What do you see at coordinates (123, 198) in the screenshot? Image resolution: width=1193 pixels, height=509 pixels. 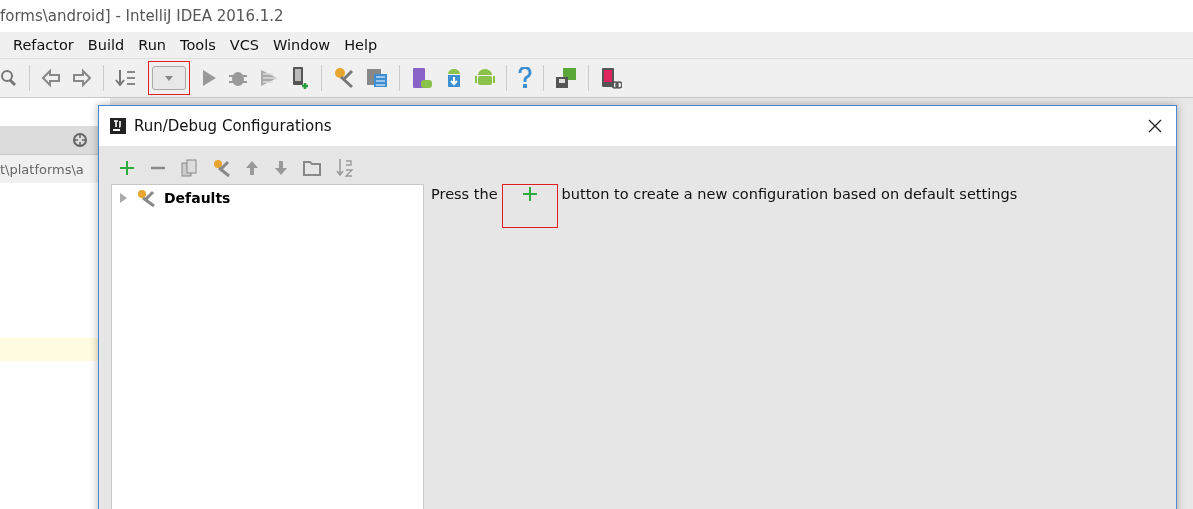 I see `expand-arrow-icon` at bounding box center [123, 198].